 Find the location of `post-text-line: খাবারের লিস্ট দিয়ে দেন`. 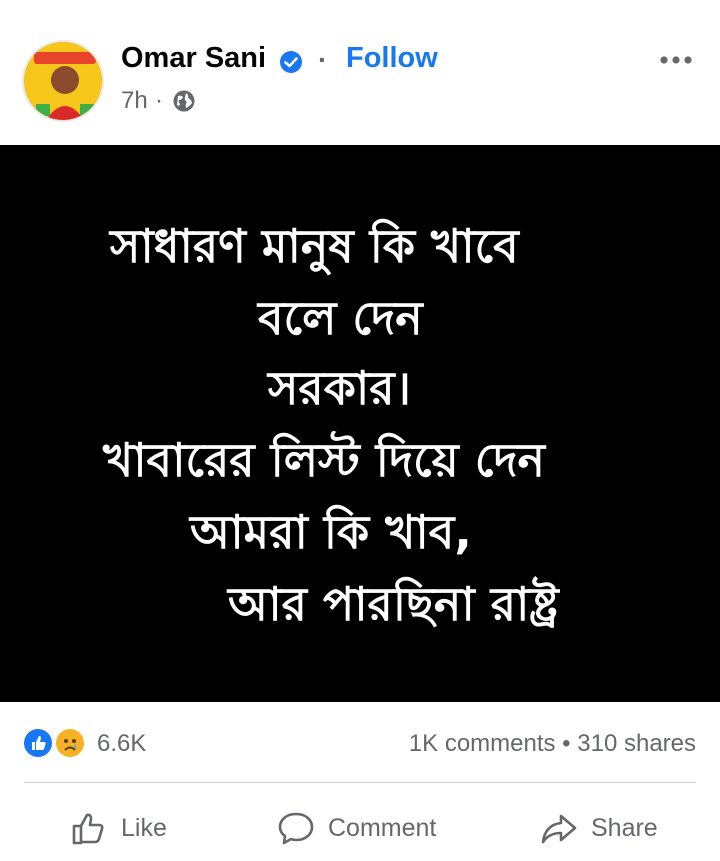

post-text-line: খাবারের লিস্ট দিয়ে দেন is located at coordinates (324, 460).